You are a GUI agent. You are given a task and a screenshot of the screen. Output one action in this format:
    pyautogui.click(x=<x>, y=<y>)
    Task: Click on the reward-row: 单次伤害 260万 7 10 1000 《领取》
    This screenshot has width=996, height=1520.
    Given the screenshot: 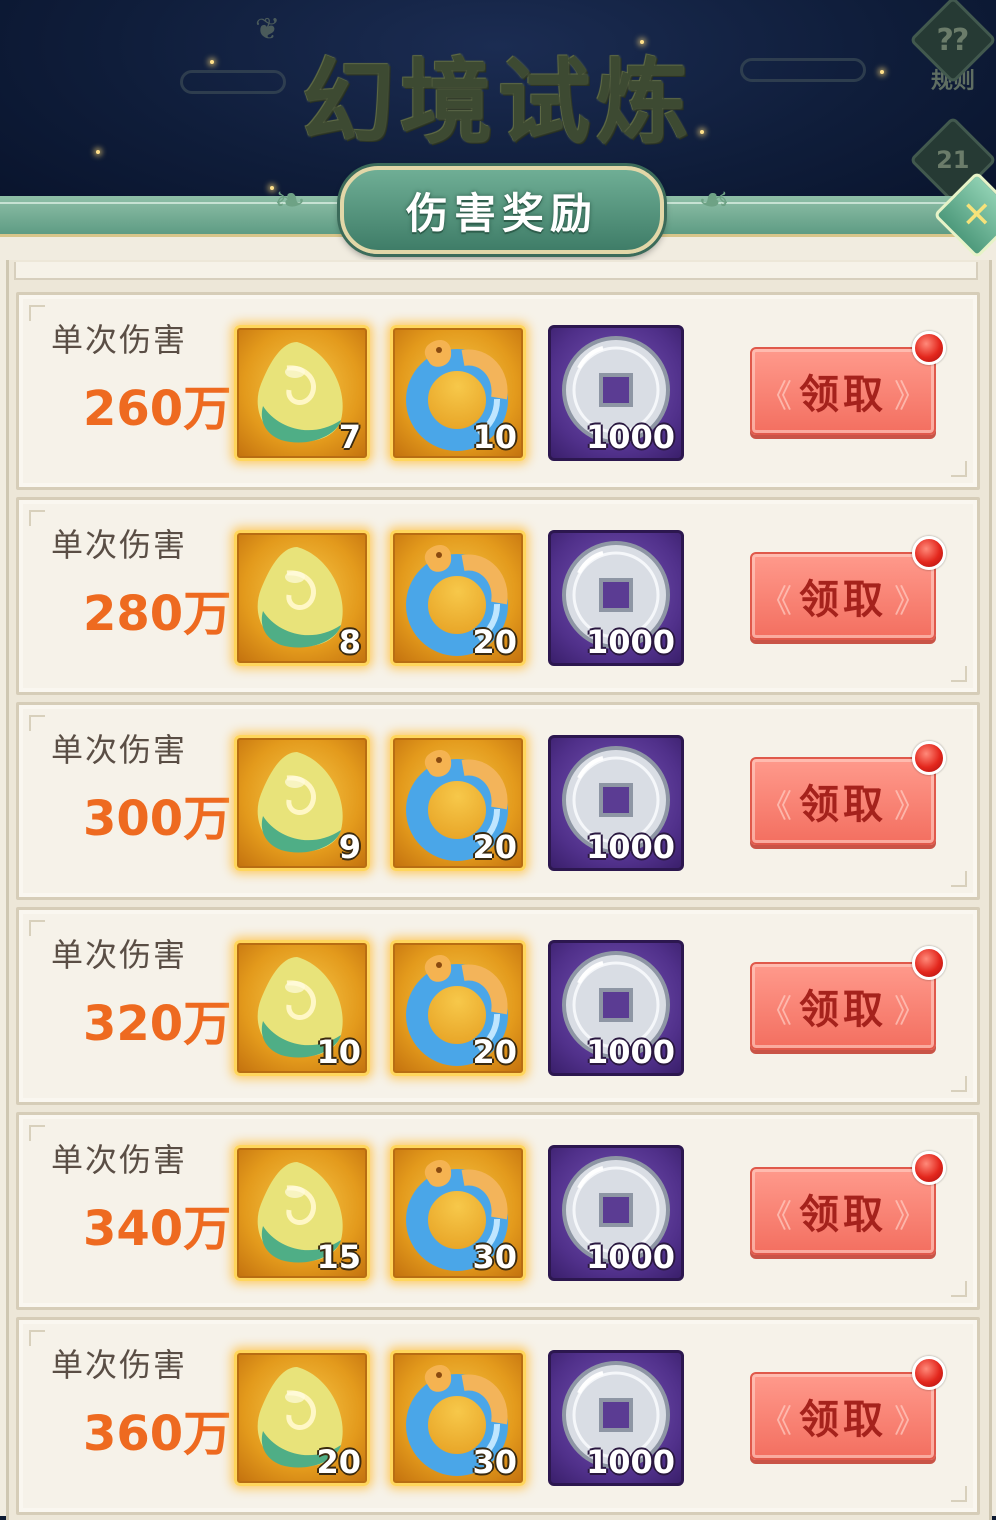 What is the action you would take?
    pyautogui.click(x=498, y=391)
    